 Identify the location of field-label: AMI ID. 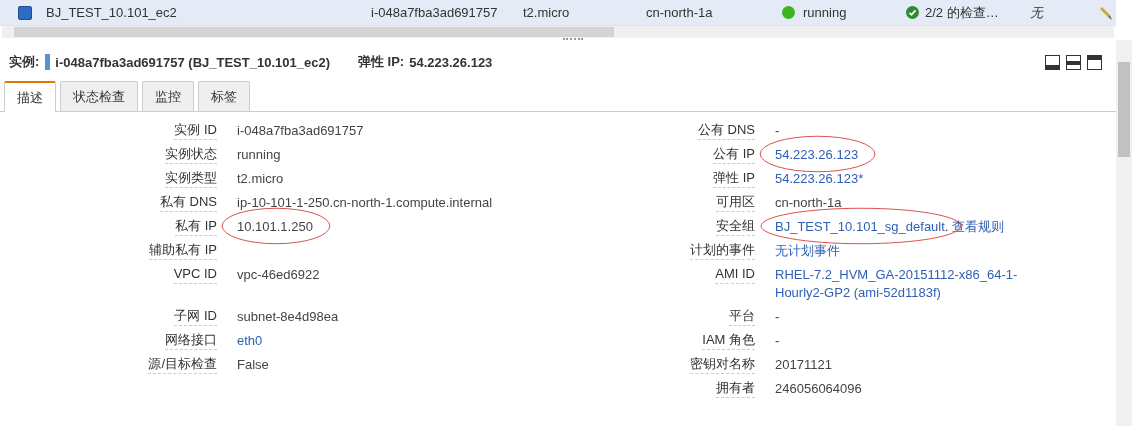
(735, 274).